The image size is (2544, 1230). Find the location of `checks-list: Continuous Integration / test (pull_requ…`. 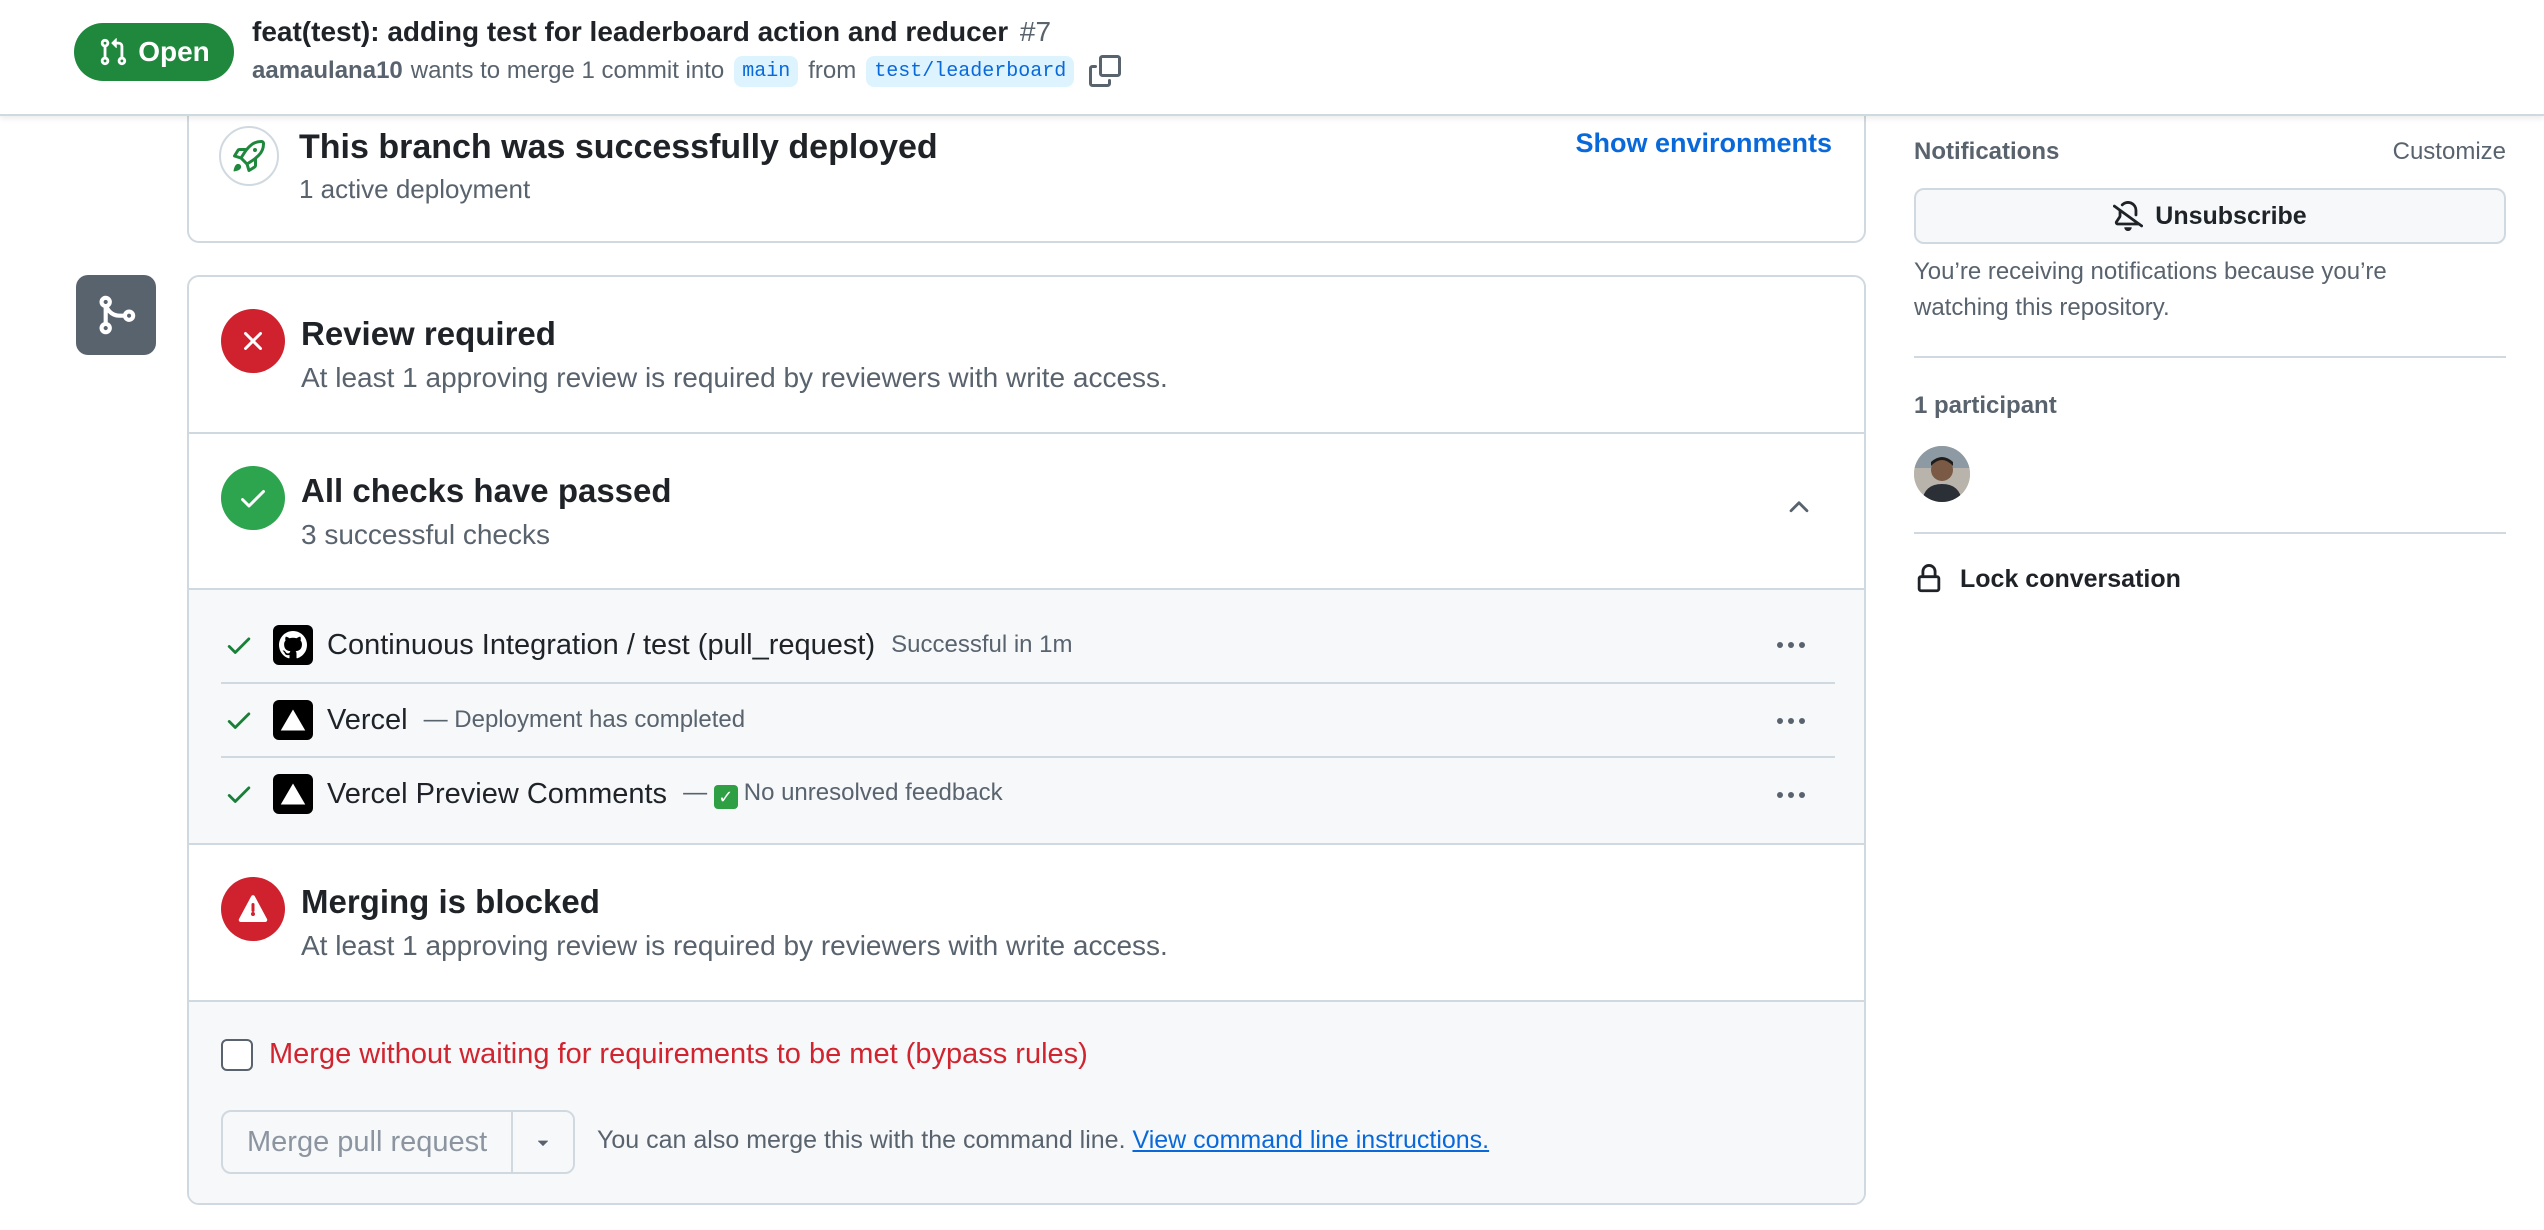

checks-list: Continuous Integration / test (pull_requ… is located at coordinates (1026, 717).